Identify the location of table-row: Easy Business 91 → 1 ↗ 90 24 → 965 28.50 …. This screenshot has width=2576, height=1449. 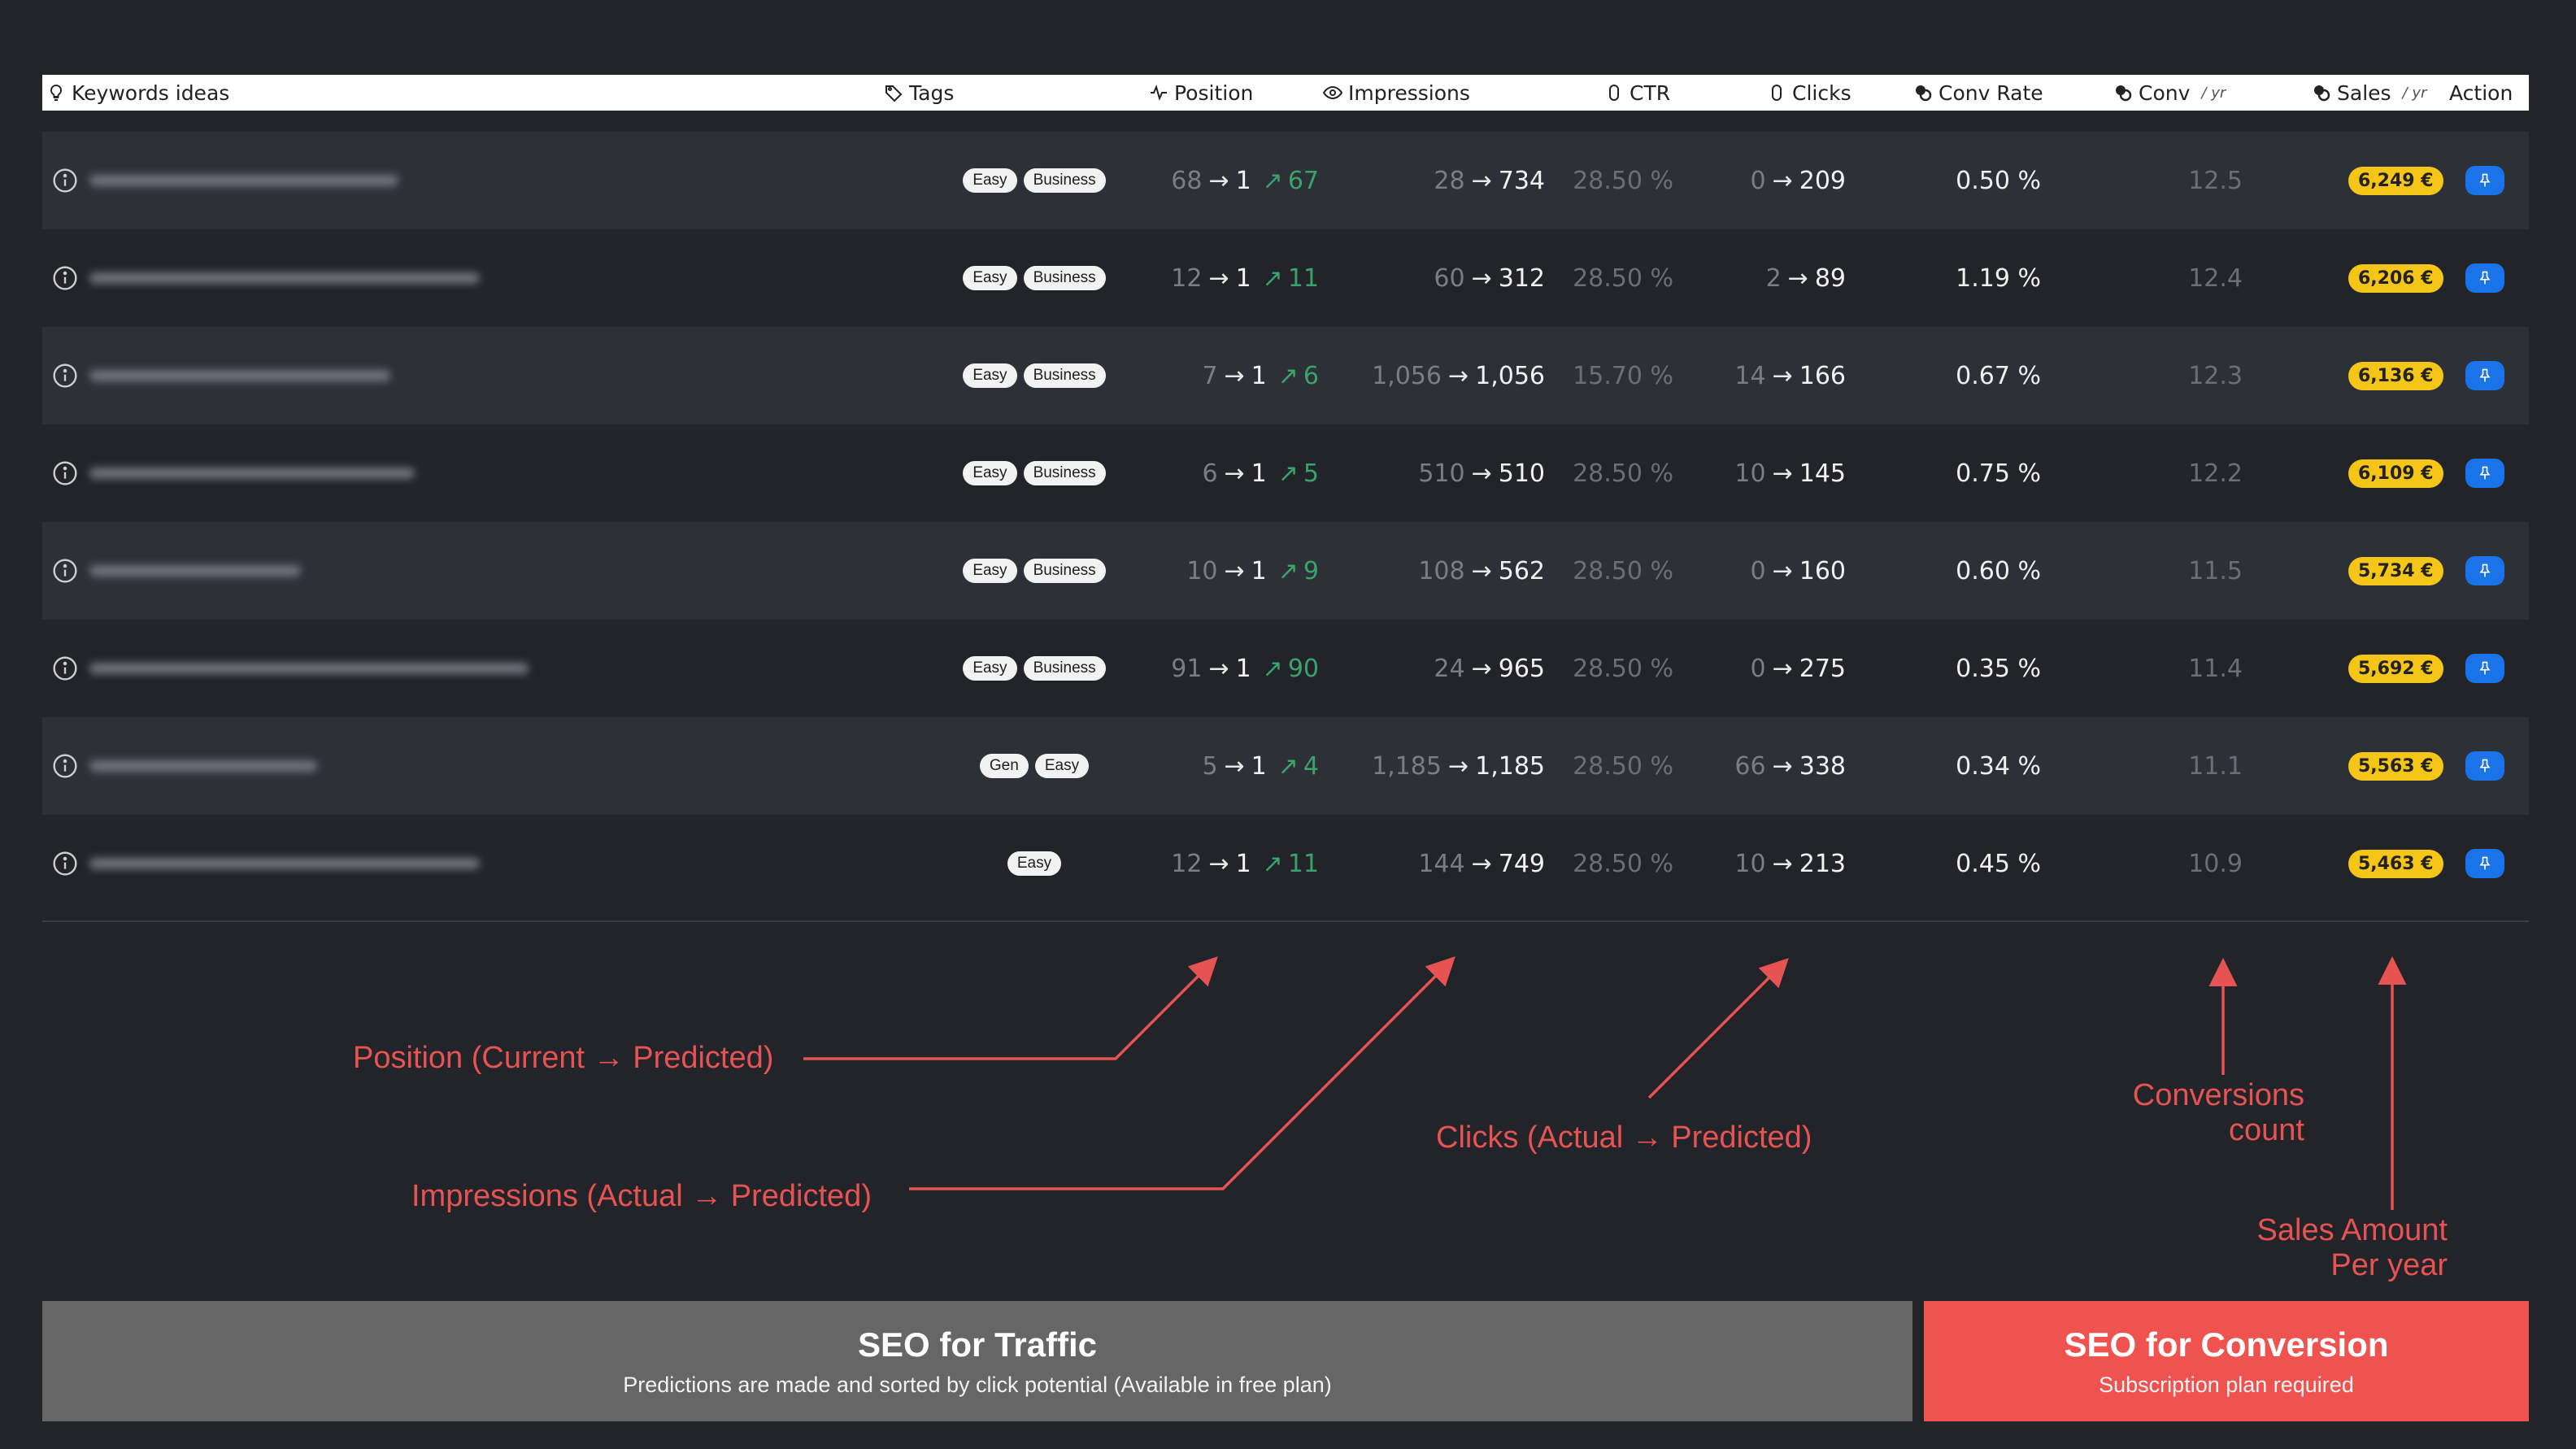
(1285, 668).